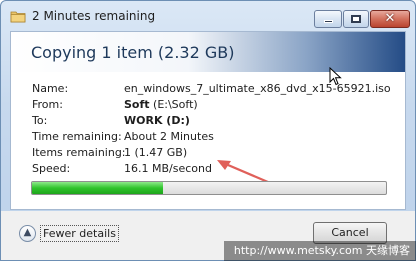 This screenshot has height=261, width=416. Describe the element at coordinates (79, 152) in the screenshot. I see `detail-label: Items remaining:` at that location.